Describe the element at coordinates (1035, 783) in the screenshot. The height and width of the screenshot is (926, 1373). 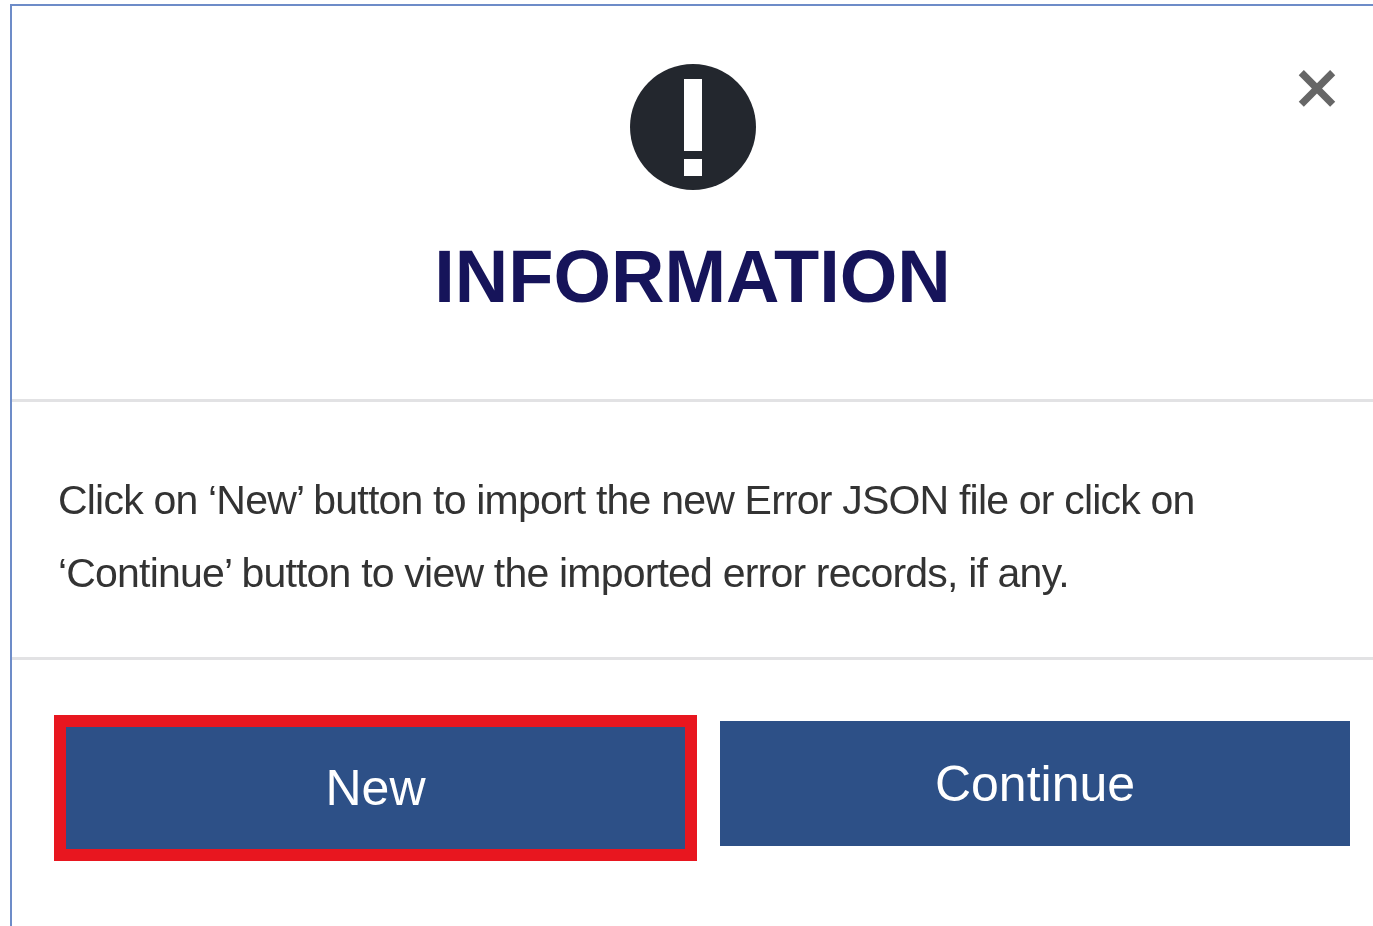
I see `continue-button: Continue` at that location.